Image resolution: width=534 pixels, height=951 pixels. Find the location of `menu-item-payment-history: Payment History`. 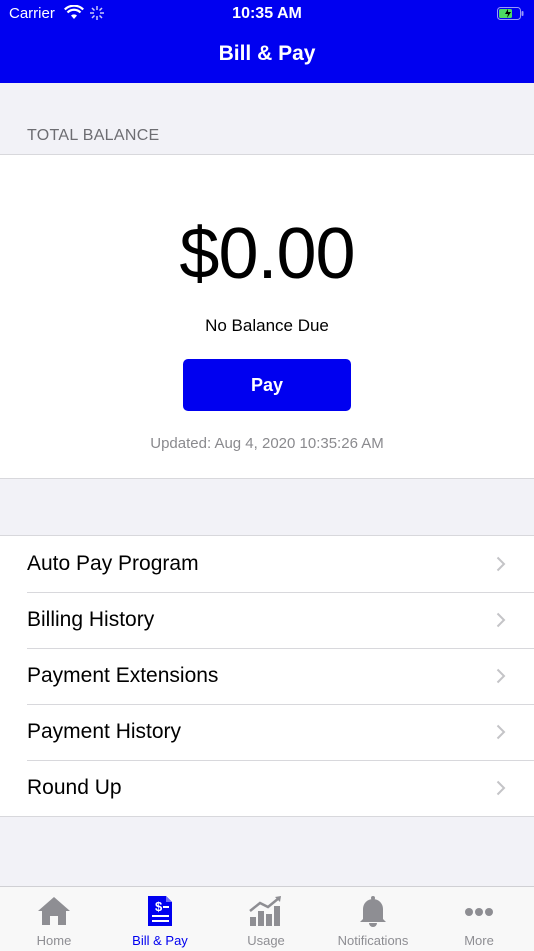

menu-item-payment-history: Payment History is located at coordinates (267, 732).